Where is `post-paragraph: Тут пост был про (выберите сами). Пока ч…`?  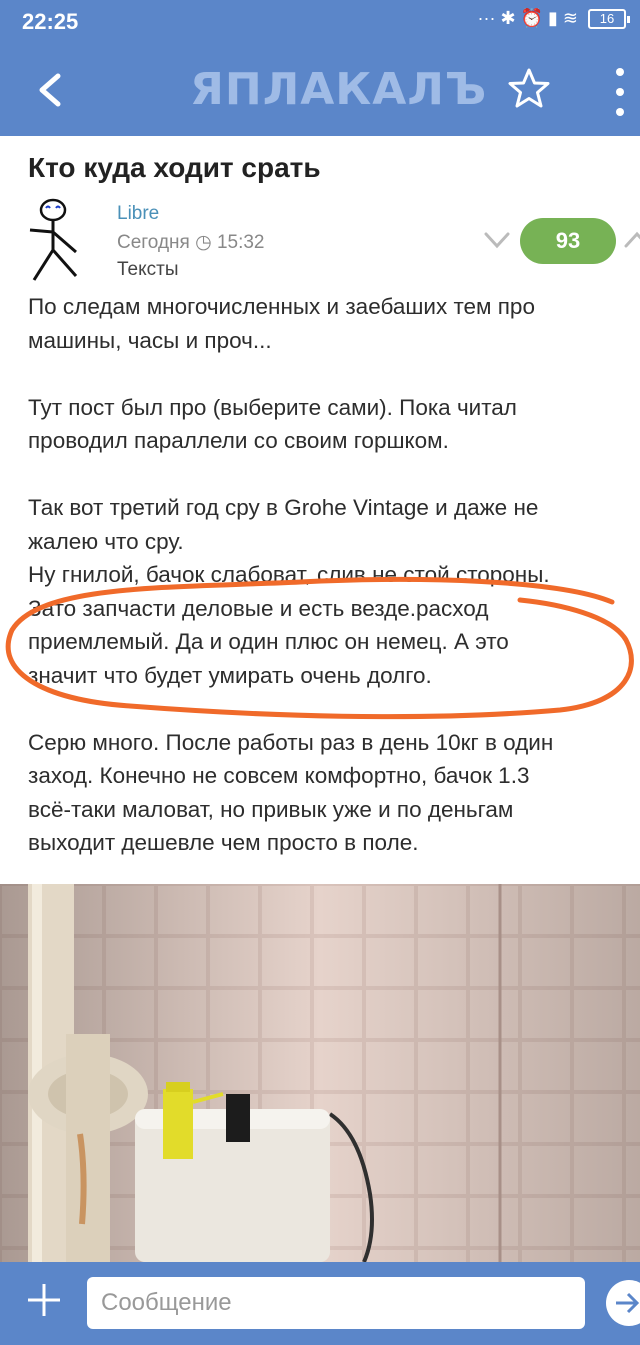
post-paragraph: Тут пост был про (выберите сами). Пока ч… is located at coordinates (272, 424).